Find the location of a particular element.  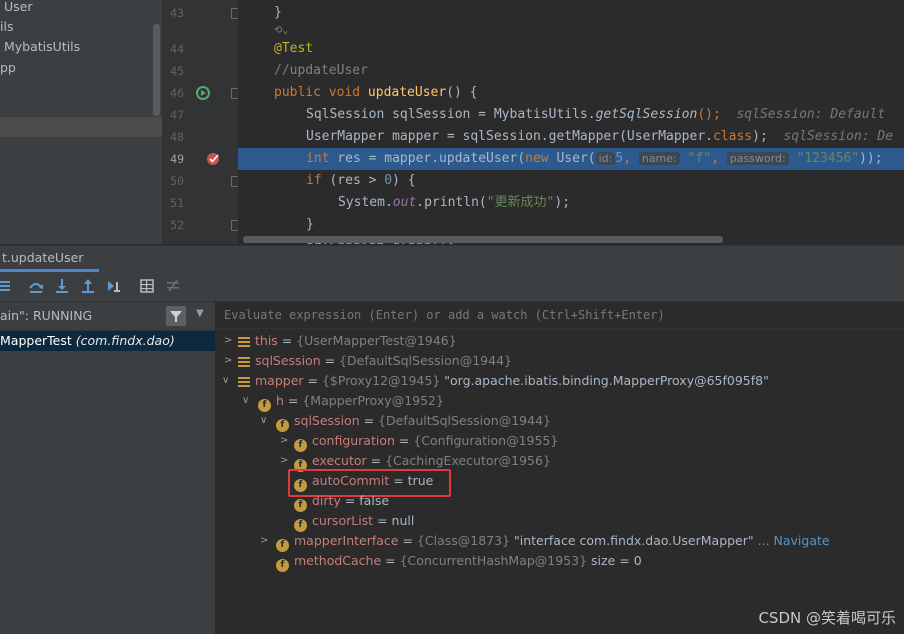

filter-icon is located at coordinates (176, 316).